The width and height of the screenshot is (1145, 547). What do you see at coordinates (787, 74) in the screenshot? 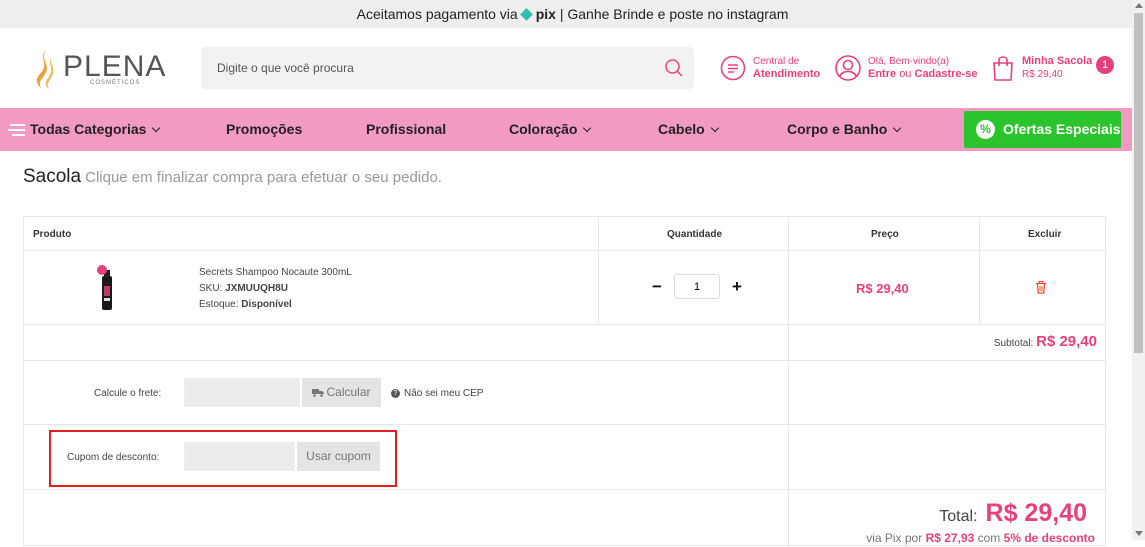
I see `support-line2: Atendimento` at bounding box center [787, 74].